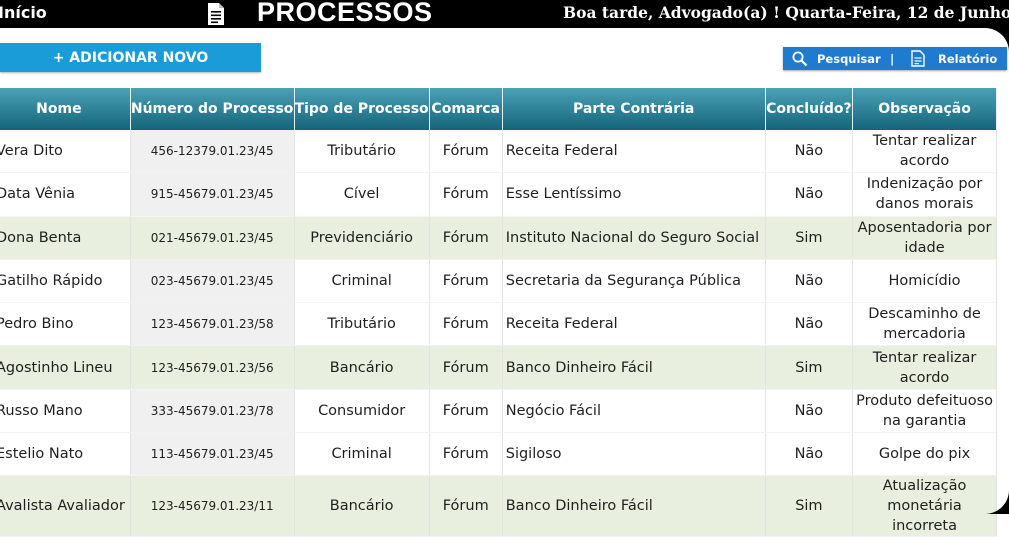  Describe the element at coordinates (23, 12) in the screenshot. I see `inicio-link: Início` at that location.